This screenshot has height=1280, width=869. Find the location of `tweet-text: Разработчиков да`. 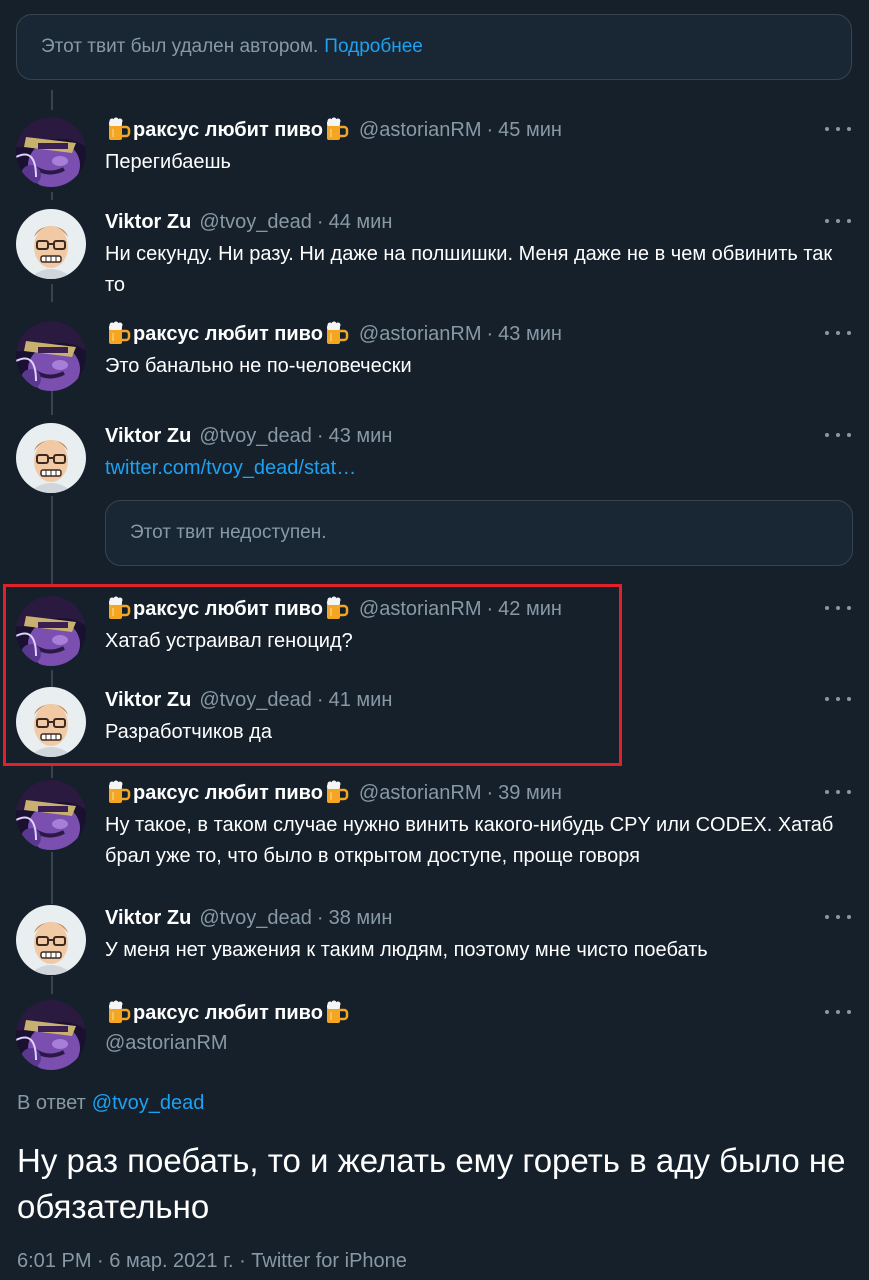

tweet-text: Разработчиков да is located at coordinates (188, 732).